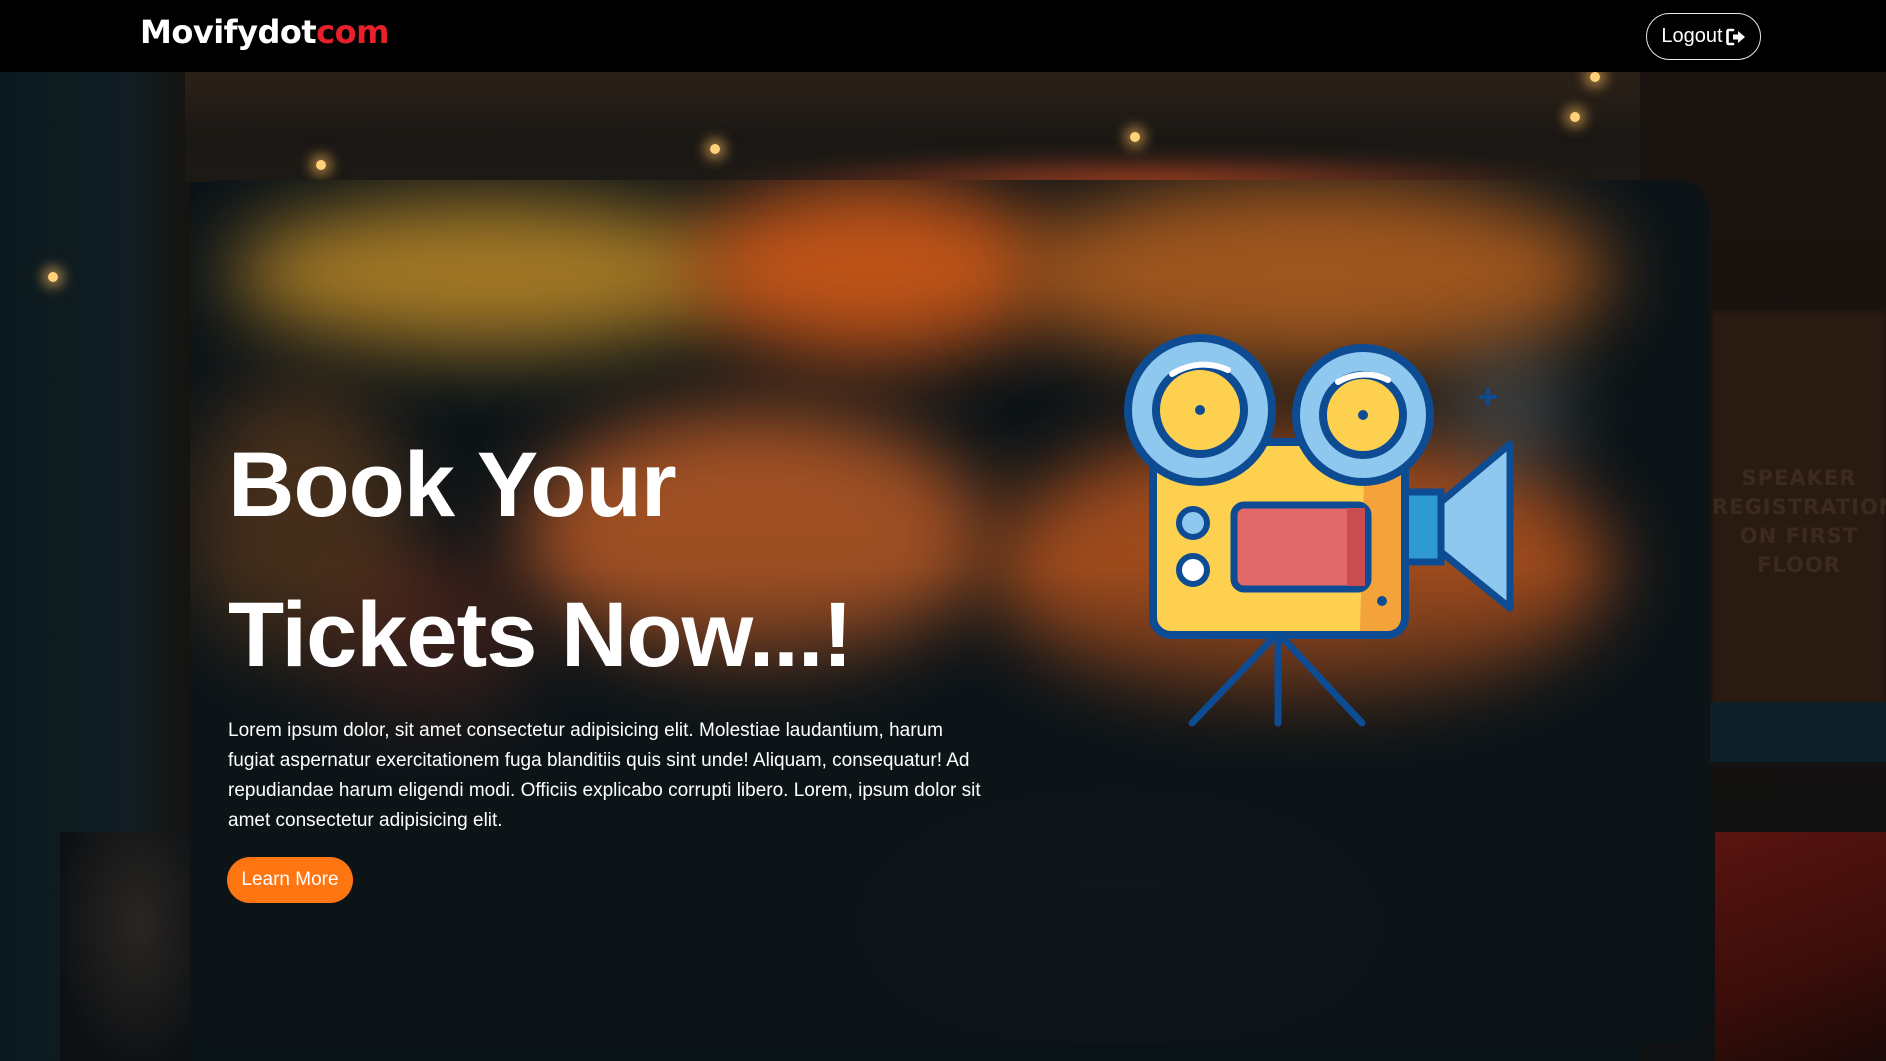 The width and height of the screenshot is (1886, 1061). Describe the element at coordinates (1735, 36) in the screenshot. I see `sign-out-icon` at that location.